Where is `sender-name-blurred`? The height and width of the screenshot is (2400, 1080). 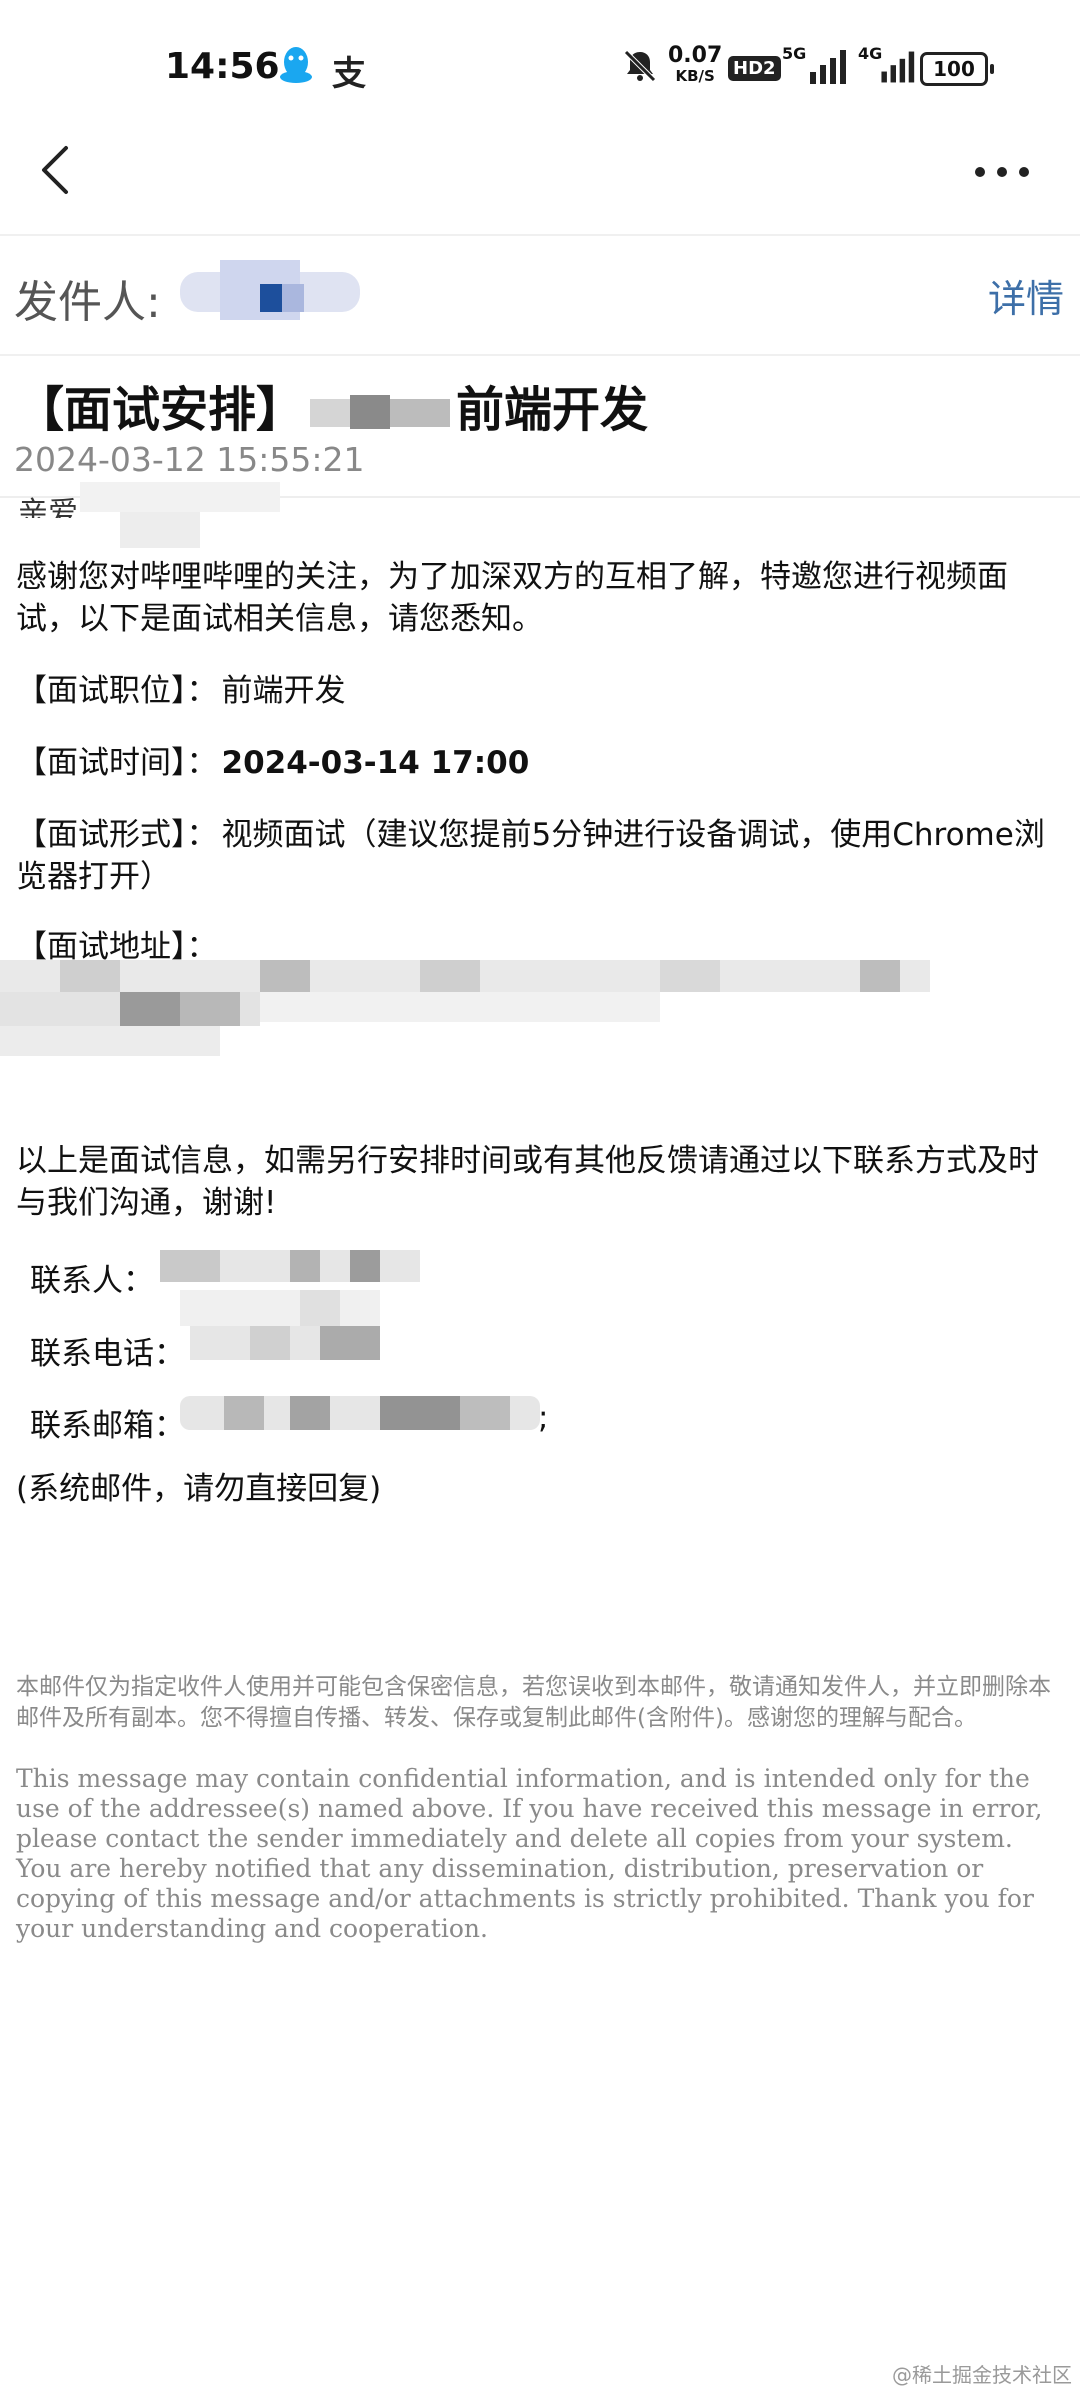 sender-name-blurred is located at coordinates (270, 291).